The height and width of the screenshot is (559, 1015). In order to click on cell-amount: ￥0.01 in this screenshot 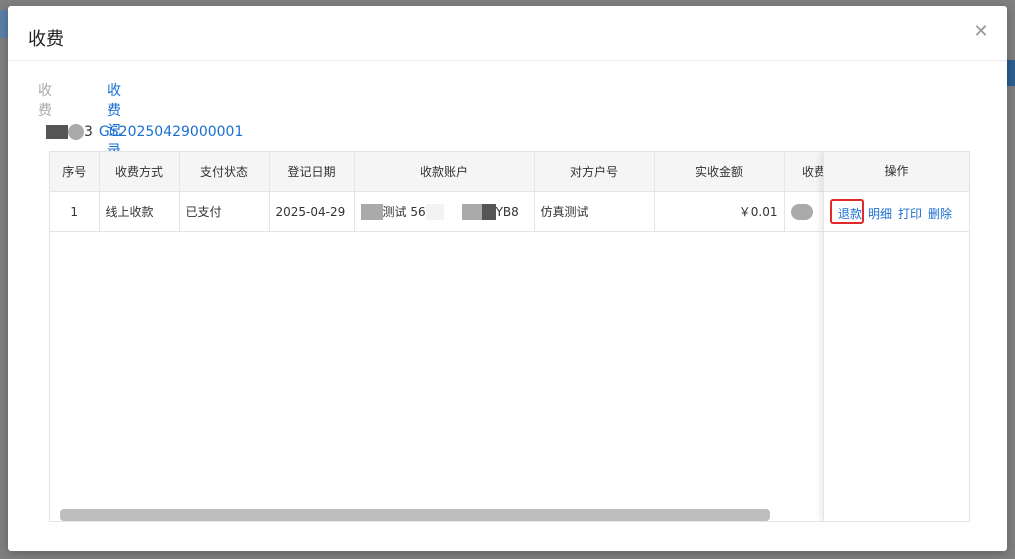, I will do `click(719, 211)`.